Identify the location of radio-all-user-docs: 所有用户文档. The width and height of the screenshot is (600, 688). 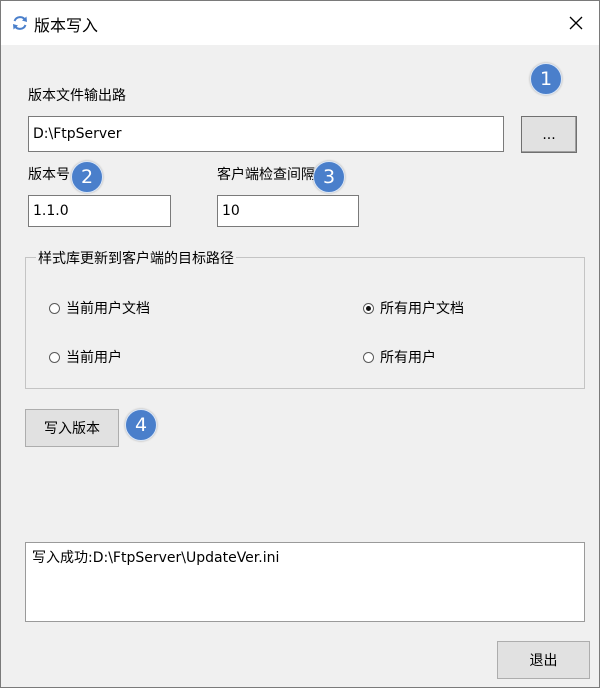
(413, 308).